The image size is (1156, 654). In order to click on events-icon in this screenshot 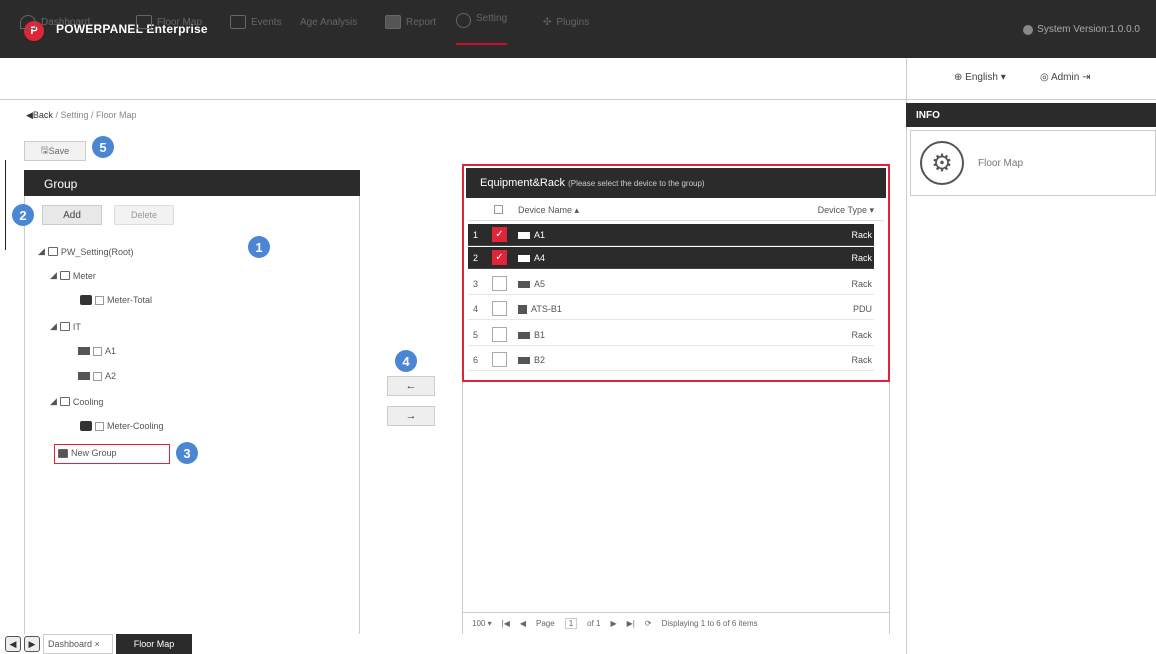, I will do `click(238, 22)`.